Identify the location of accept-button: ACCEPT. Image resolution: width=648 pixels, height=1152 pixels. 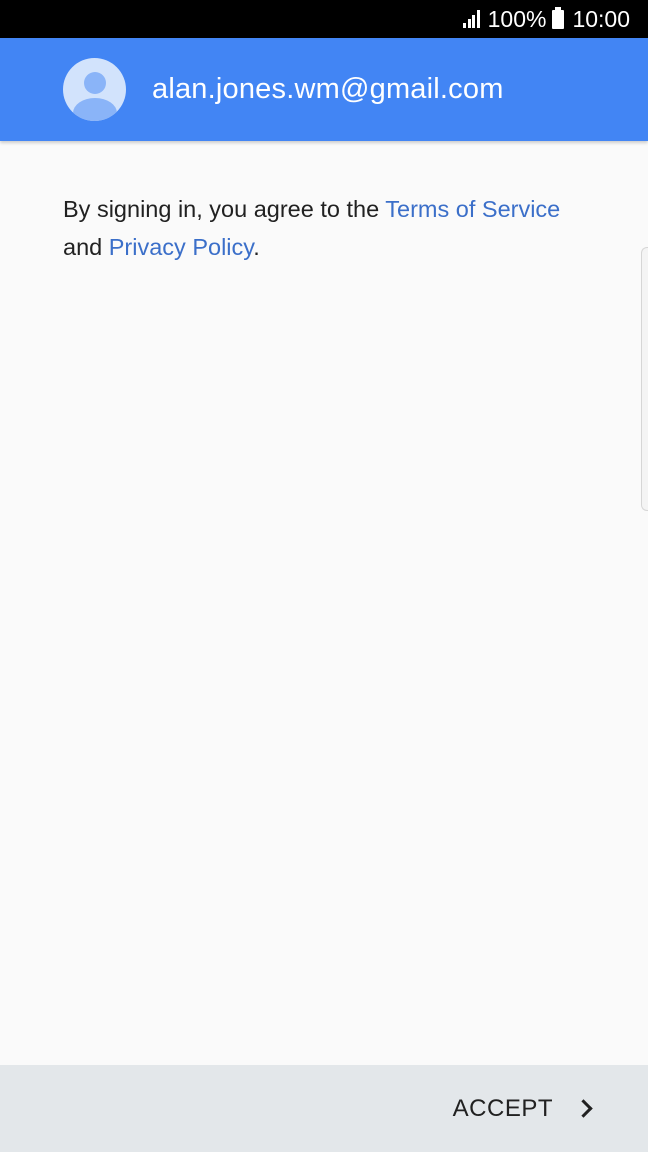
(522, 1108).